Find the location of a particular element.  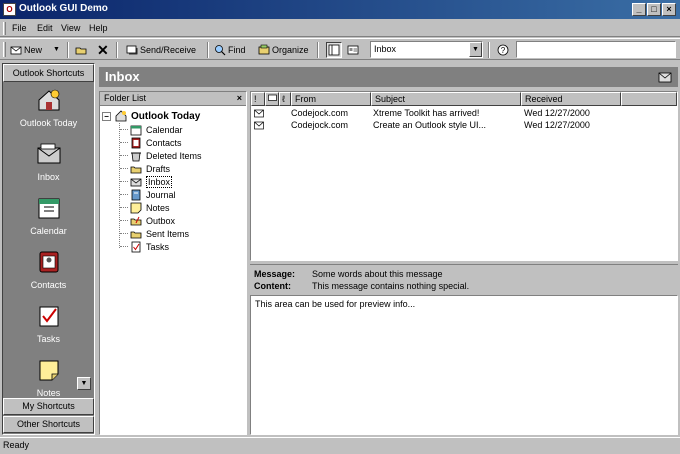

folder-calendar: Calendar is located at coordinates (156, 129).